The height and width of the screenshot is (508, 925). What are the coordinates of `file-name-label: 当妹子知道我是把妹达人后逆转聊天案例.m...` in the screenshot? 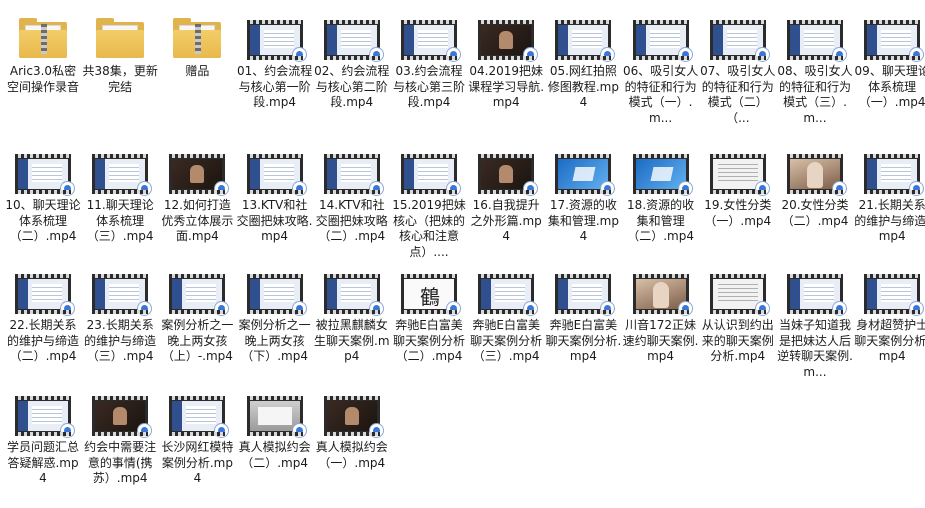 It's located at (815, 348).